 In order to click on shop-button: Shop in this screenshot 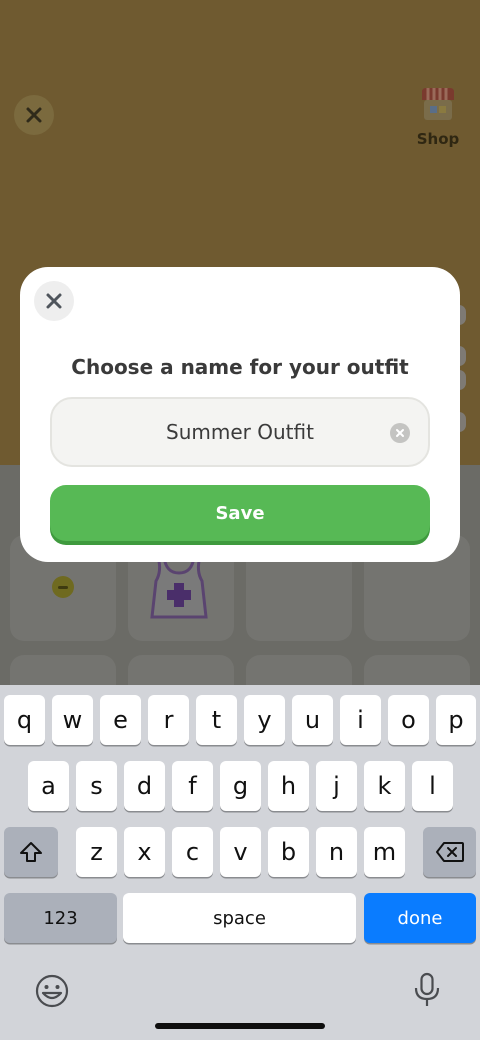, I will do `click(438, 116)`.